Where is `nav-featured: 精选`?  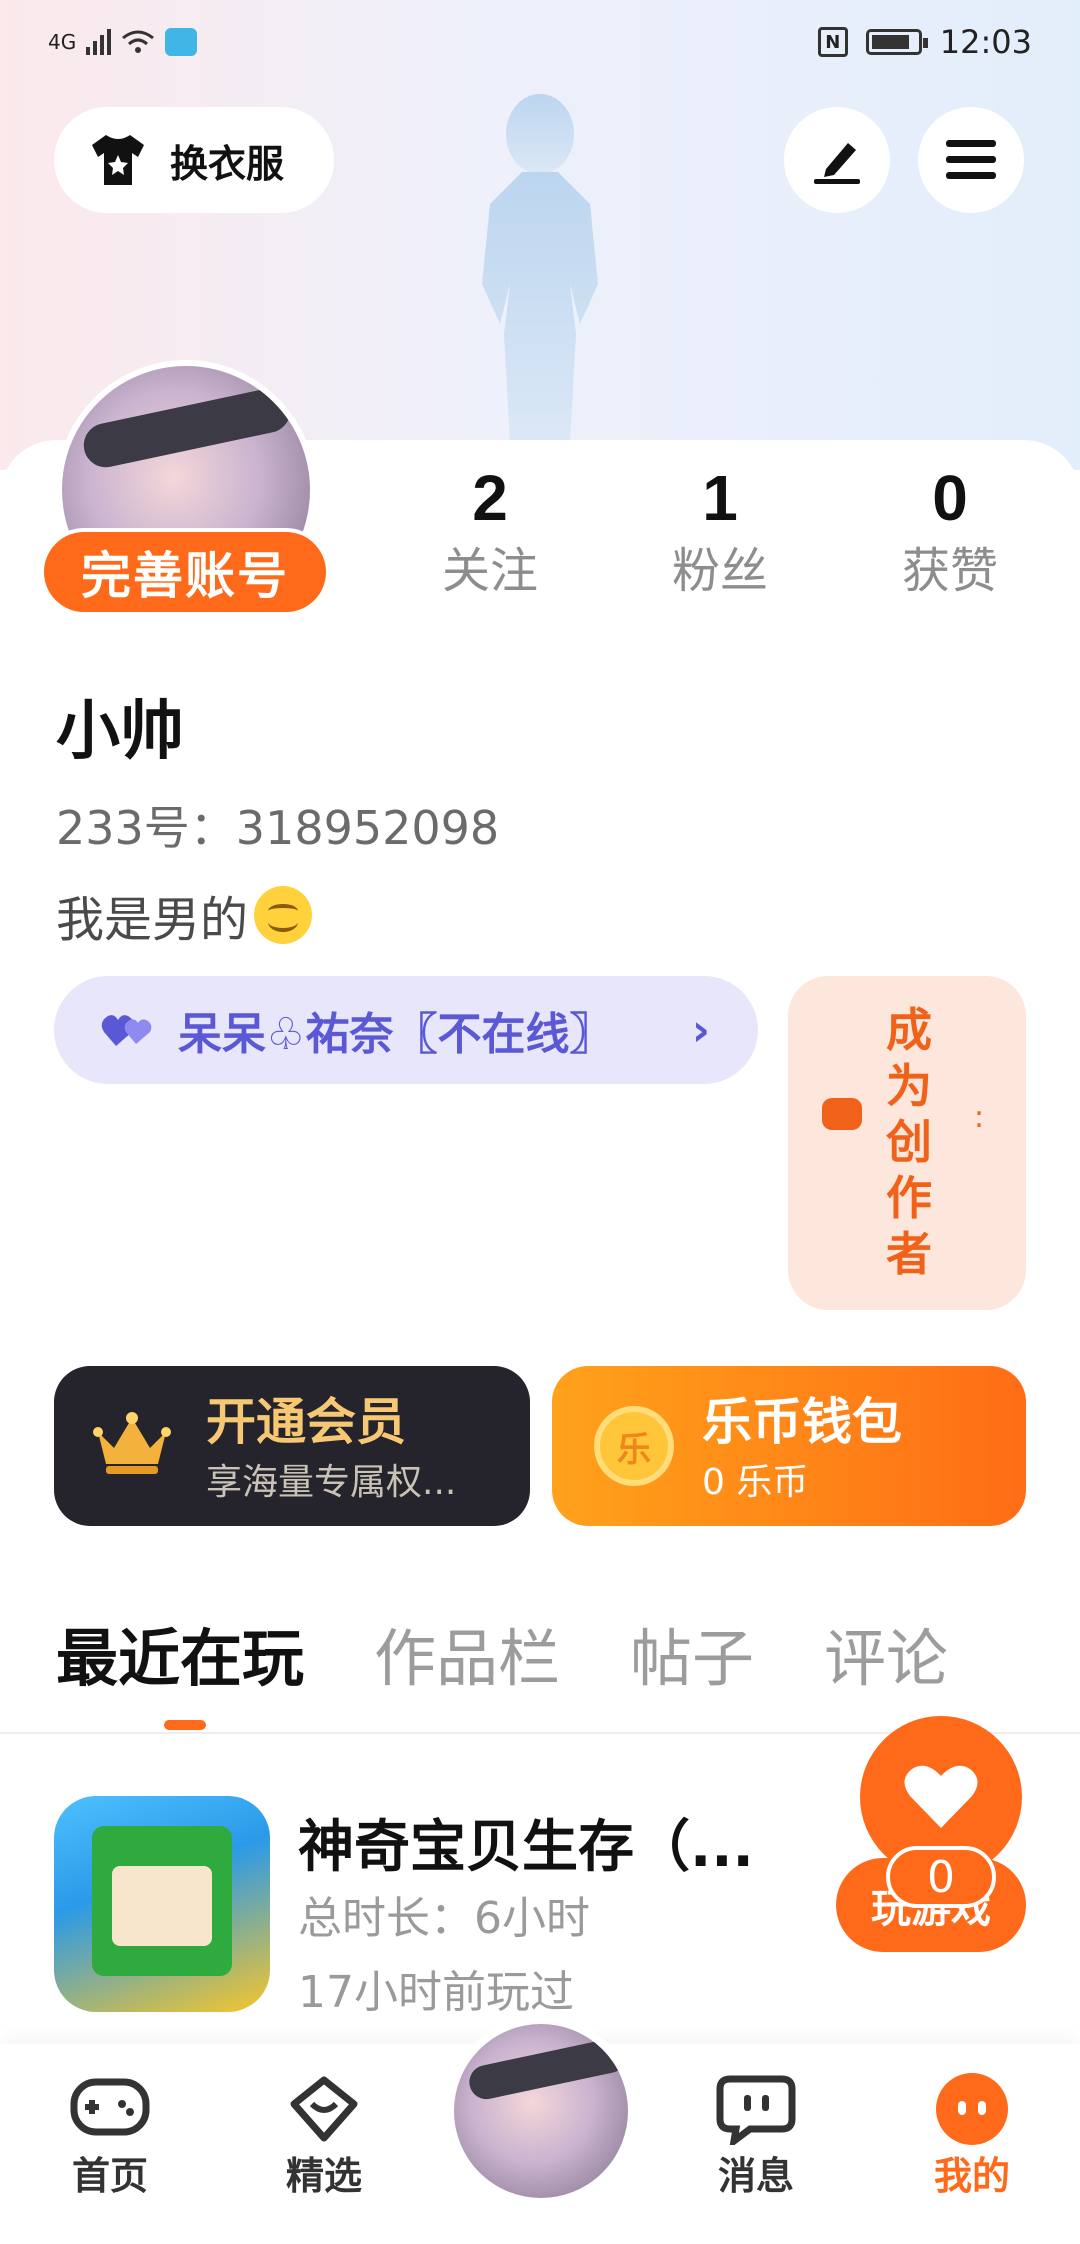 nav-featured: 精选 is located at coordinates (324, 2139).